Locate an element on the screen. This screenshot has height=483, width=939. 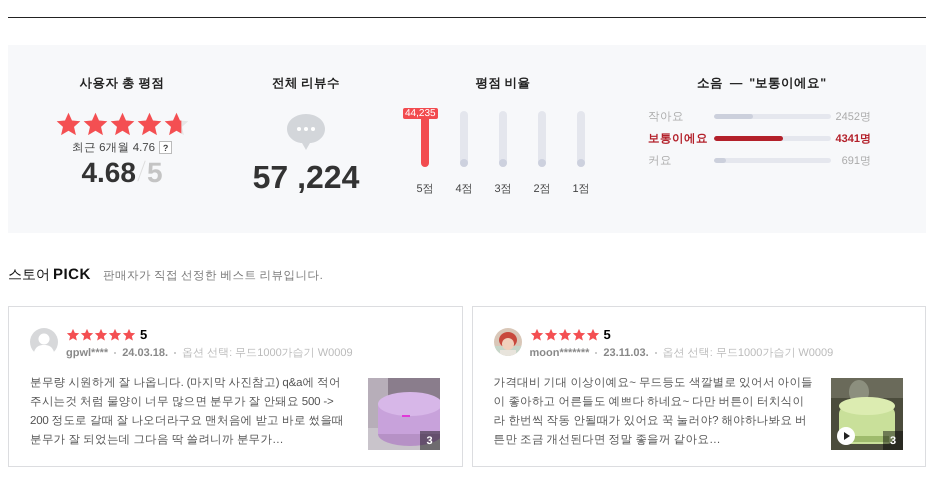
avatar-icon is located at coordinates (44, 342).